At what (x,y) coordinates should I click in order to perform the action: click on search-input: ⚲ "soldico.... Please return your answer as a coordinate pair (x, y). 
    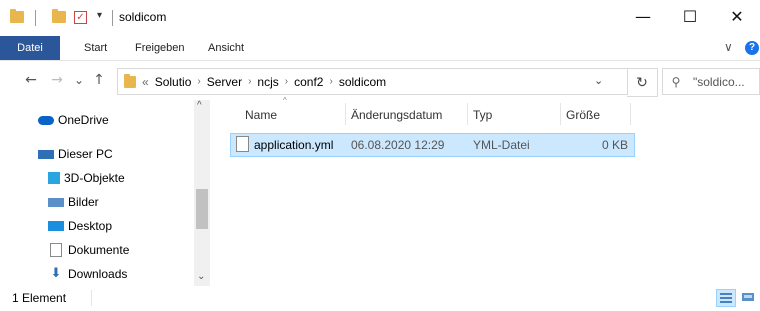
    Looking at the image, I should click on (711, 81).